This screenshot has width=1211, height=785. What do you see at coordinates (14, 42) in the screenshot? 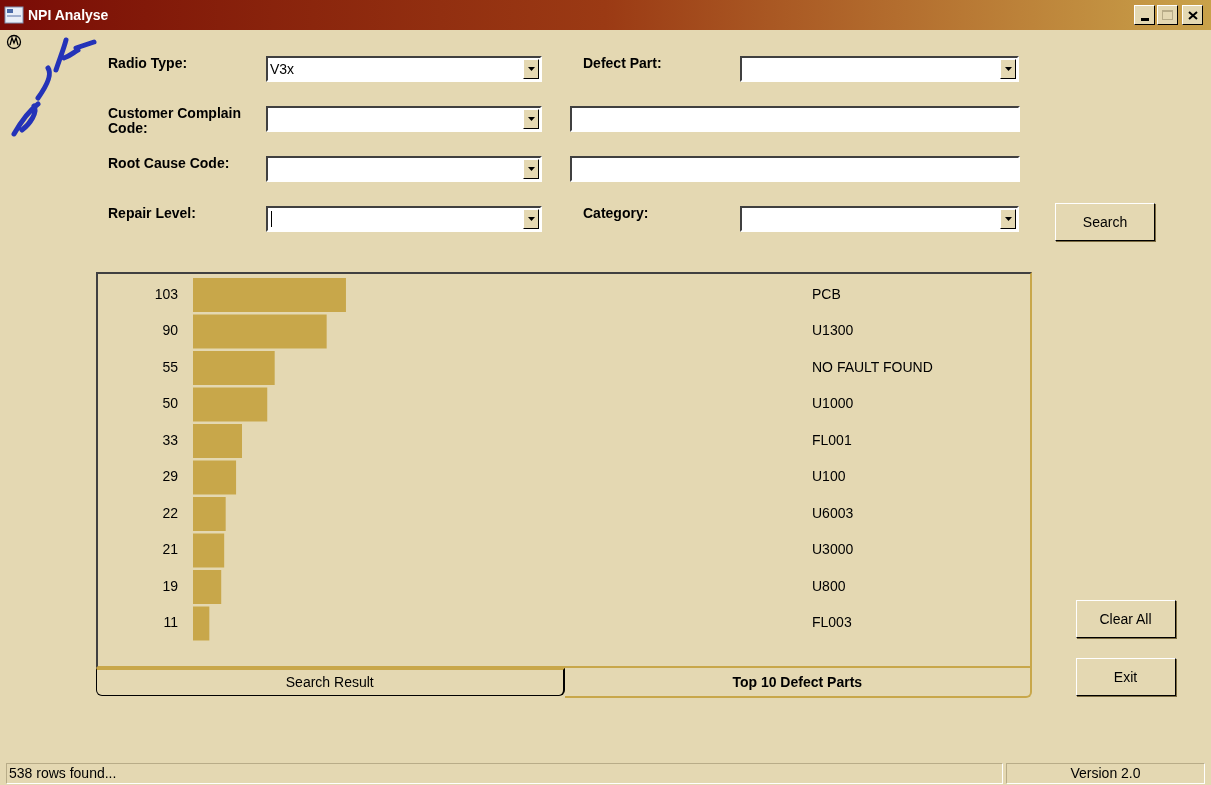
I see `logo-icon` at bounding box center [14, 42].